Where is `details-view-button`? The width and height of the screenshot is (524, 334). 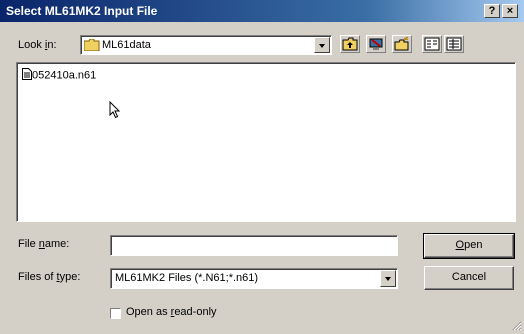 details-view-button is located at coordinates (454, 44).